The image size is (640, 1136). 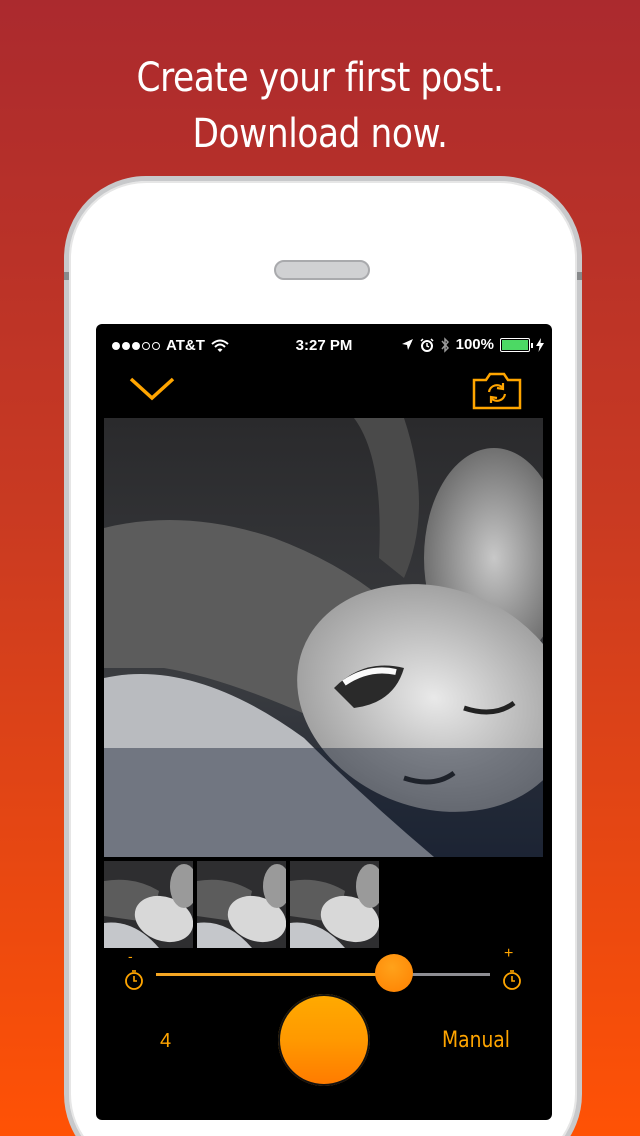 I want to click on phone-side-button-right, so click(x=579, y=276).